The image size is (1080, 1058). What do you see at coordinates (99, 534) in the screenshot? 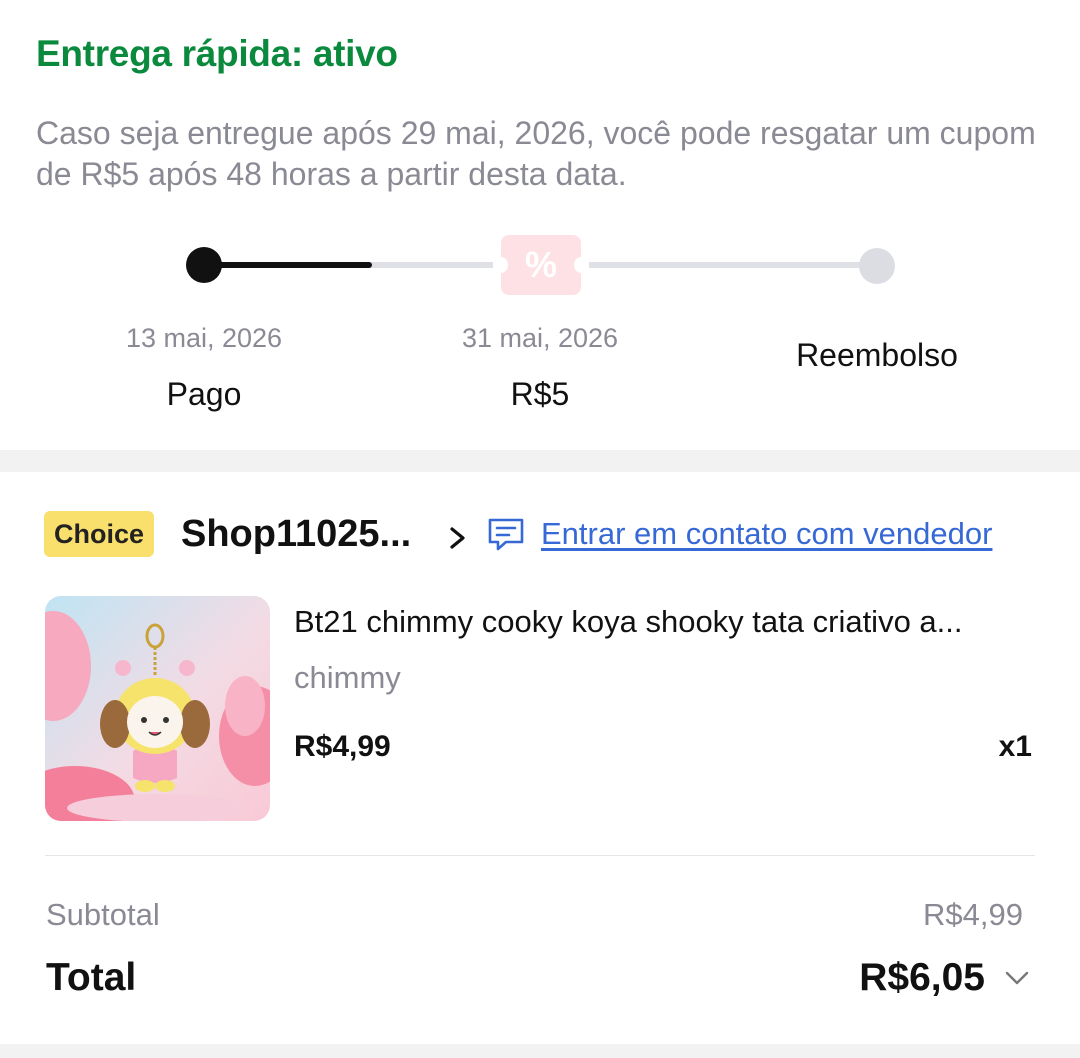
I see `choice-badge: Choice` at bounding box center [99, 534].